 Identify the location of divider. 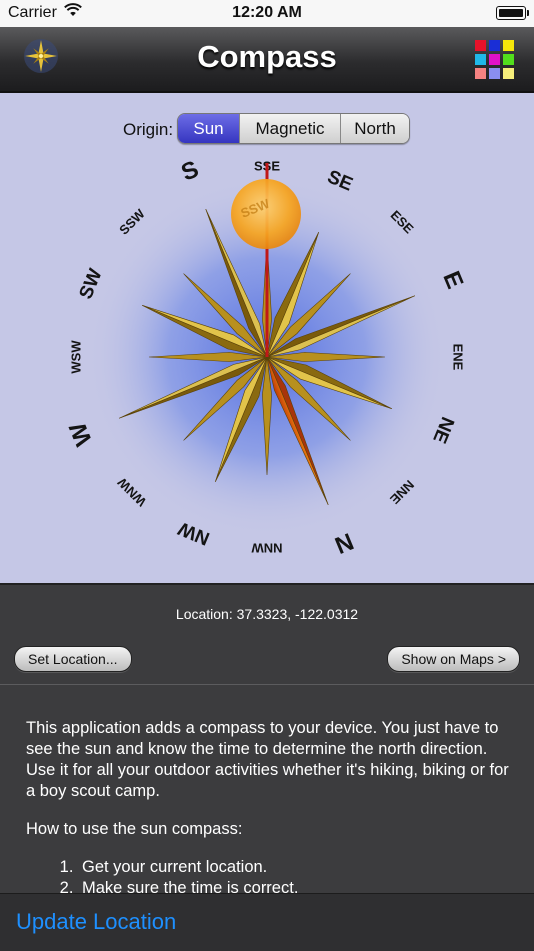
(267, 684).